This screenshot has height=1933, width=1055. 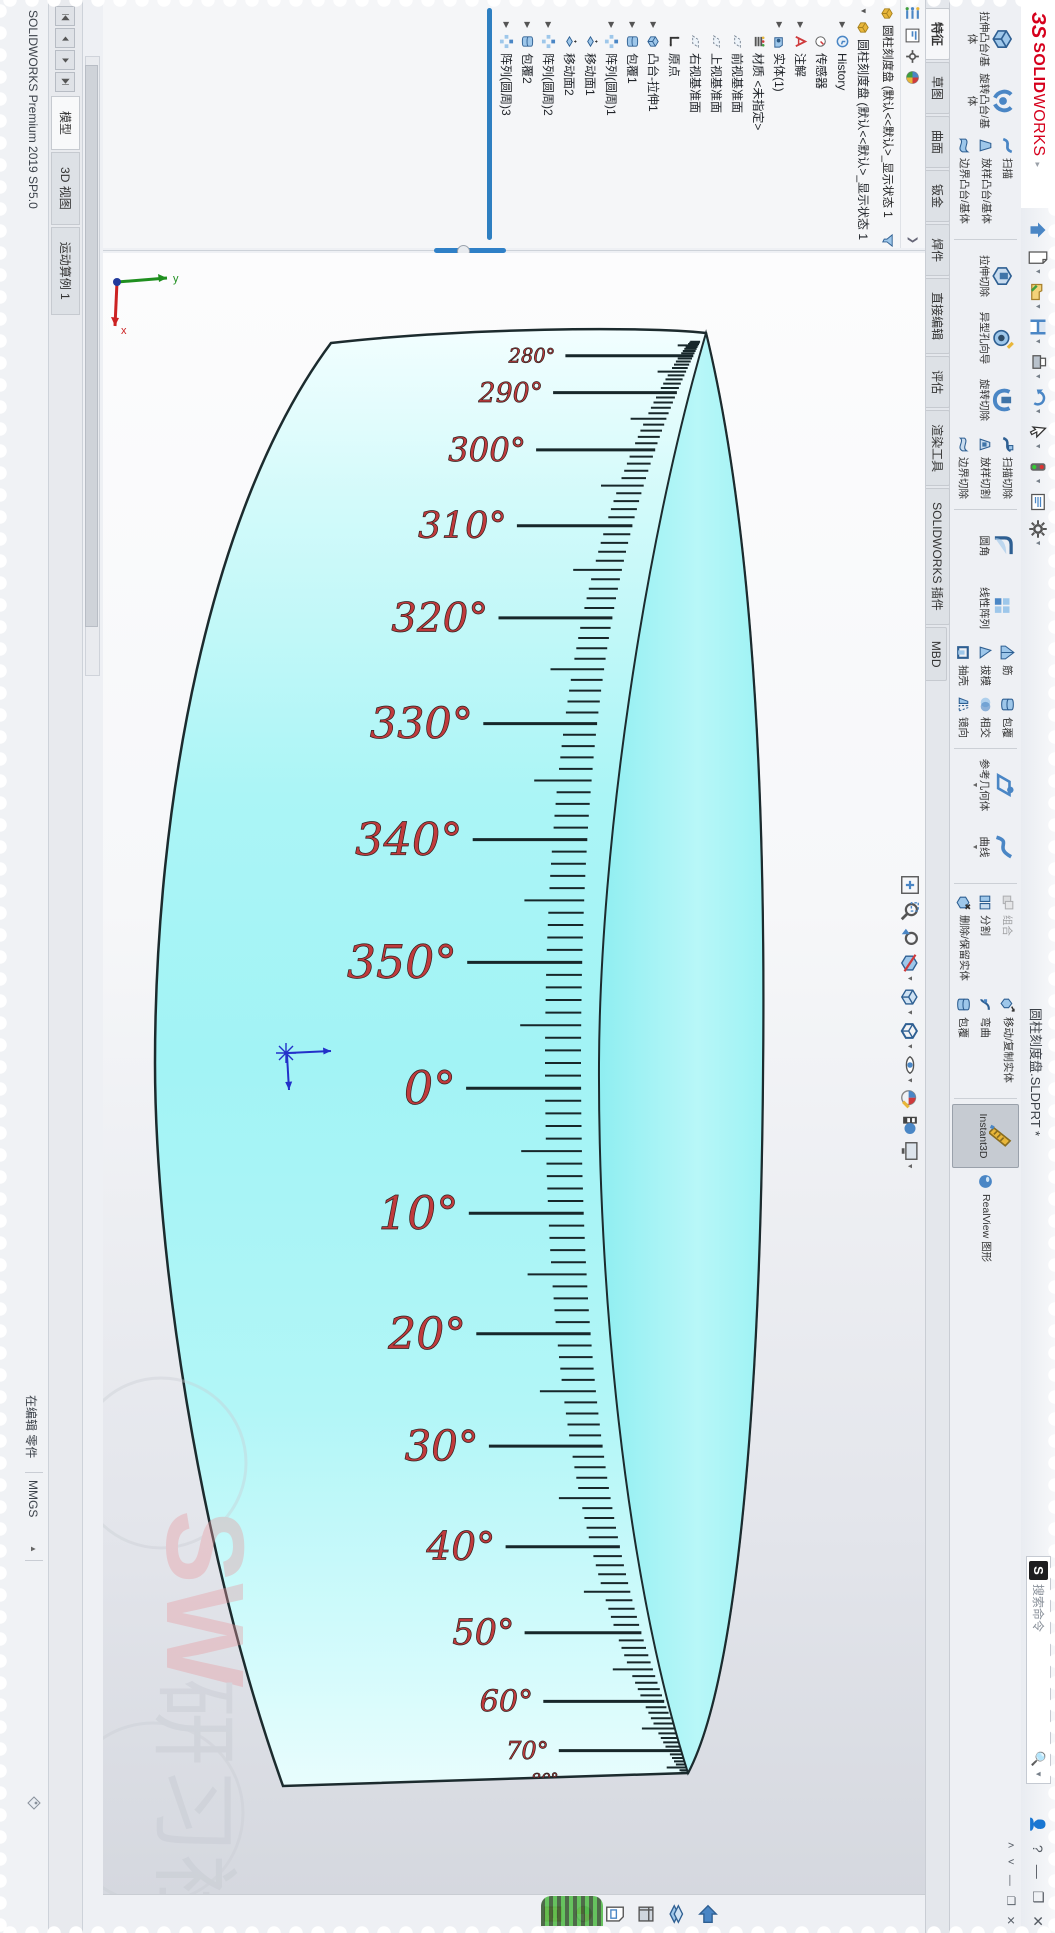 What do you see at coordinates (985, 400) in the screenshot?
I see `ribbon-button: 旋转切除` at bounding box center [985, 400].